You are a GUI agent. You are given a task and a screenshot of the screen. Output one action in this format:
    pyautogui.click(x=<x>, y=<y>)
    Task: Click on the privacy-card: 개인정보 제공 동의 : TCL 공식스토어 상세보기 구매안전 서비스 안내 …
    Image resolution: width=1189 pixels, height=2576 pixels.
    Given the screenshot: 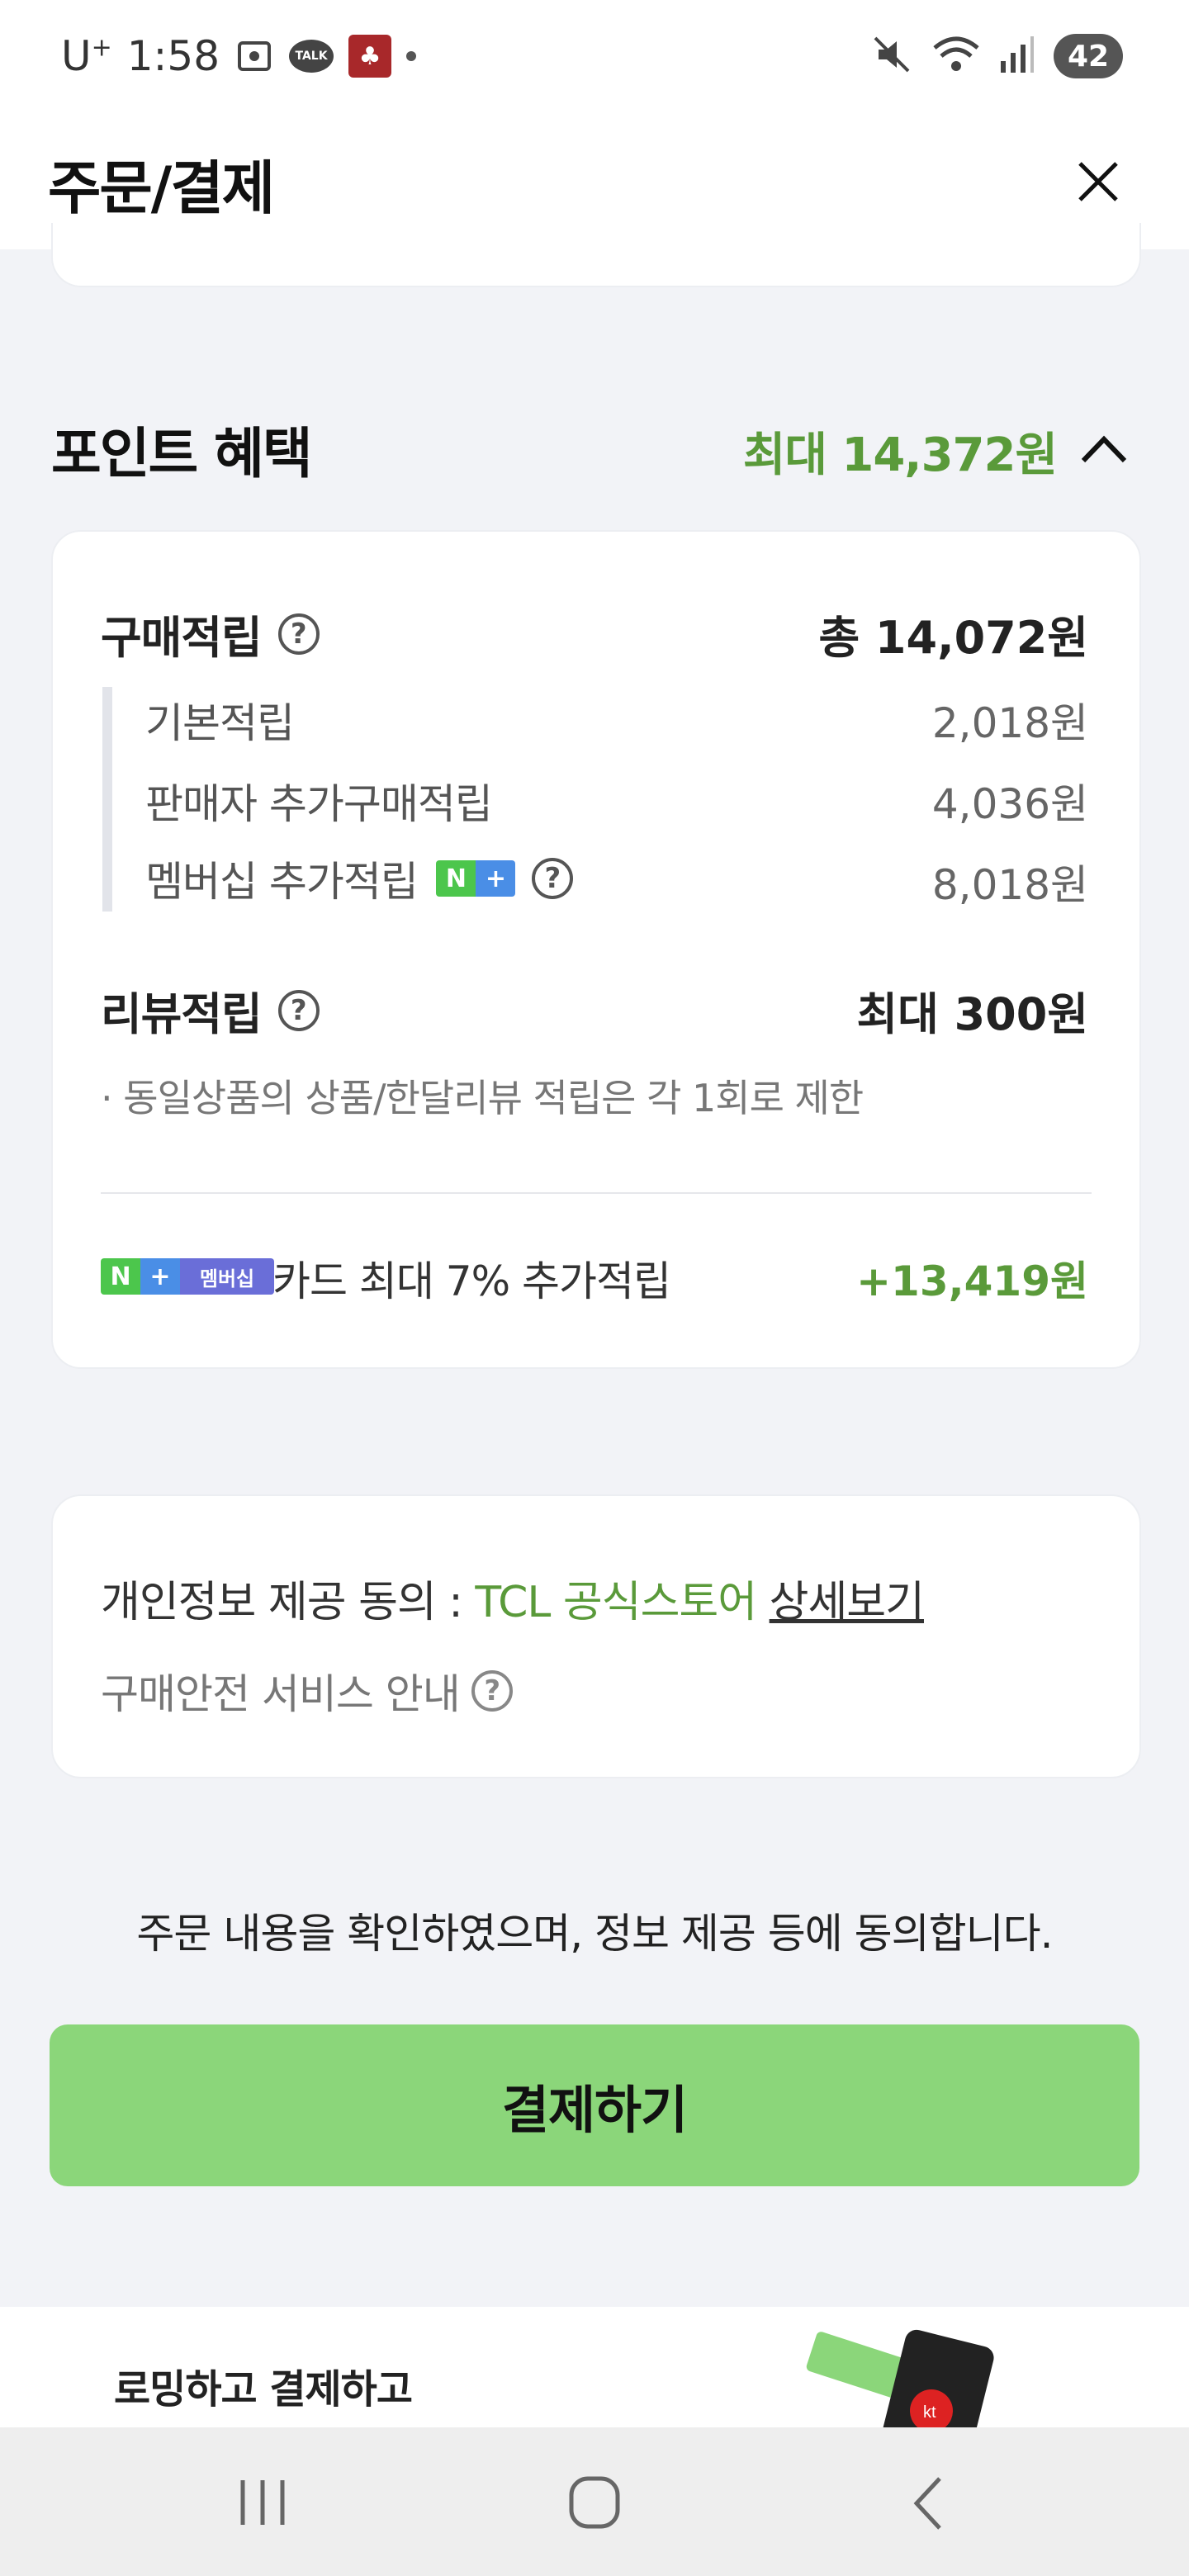 What is the action you would take?
    pyautogui.click(x=596, y=1636)
    